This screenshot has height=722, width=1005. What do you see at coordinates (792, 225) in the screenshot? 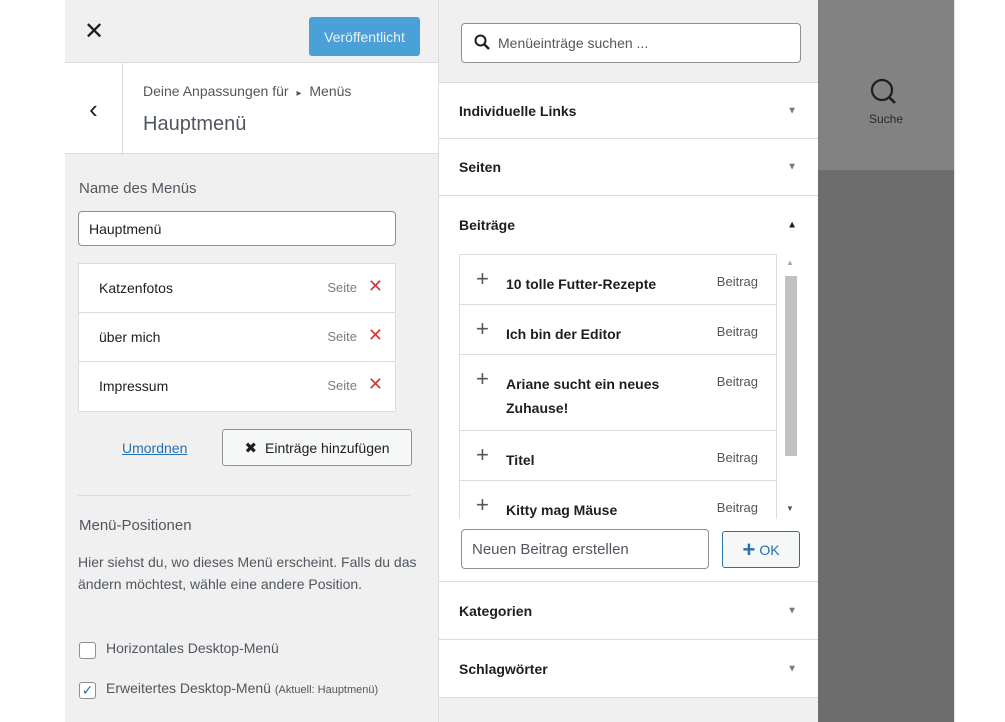
I see `chevron-up-icon: ▲` at bounding box center [792, 225].